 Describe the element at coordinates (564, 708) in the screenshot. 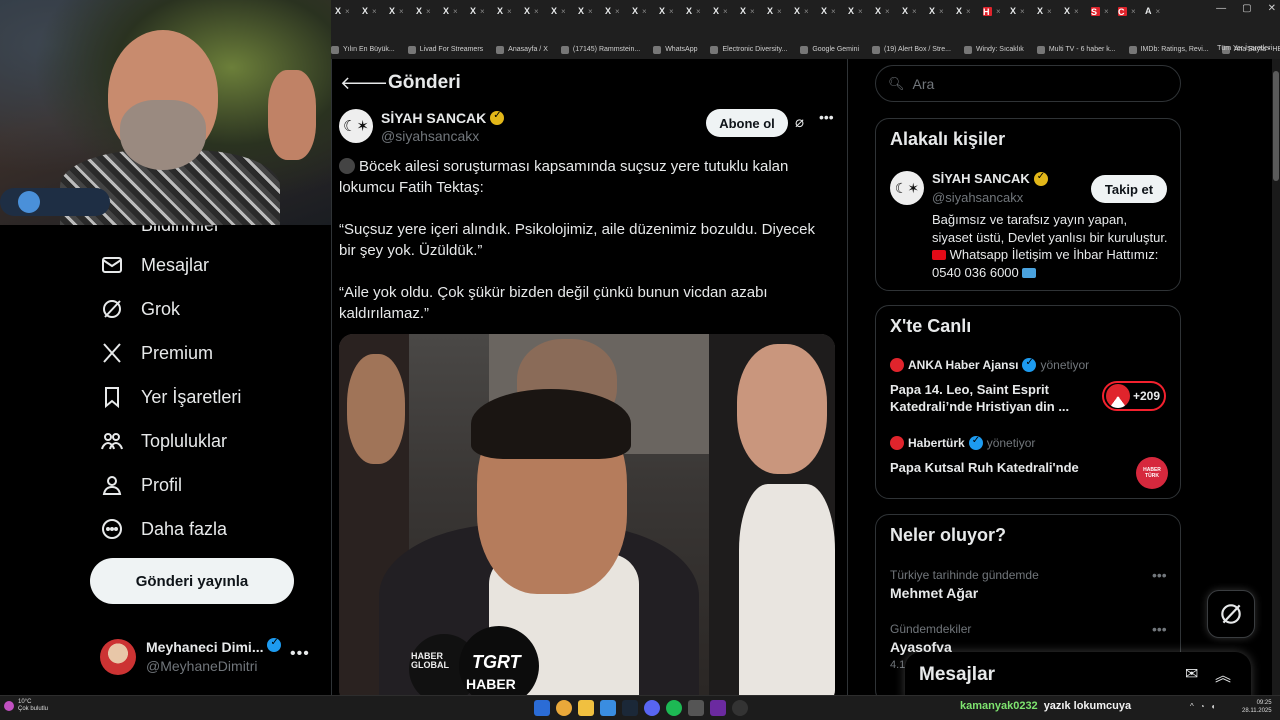

I see `chrome-icon` at that location.